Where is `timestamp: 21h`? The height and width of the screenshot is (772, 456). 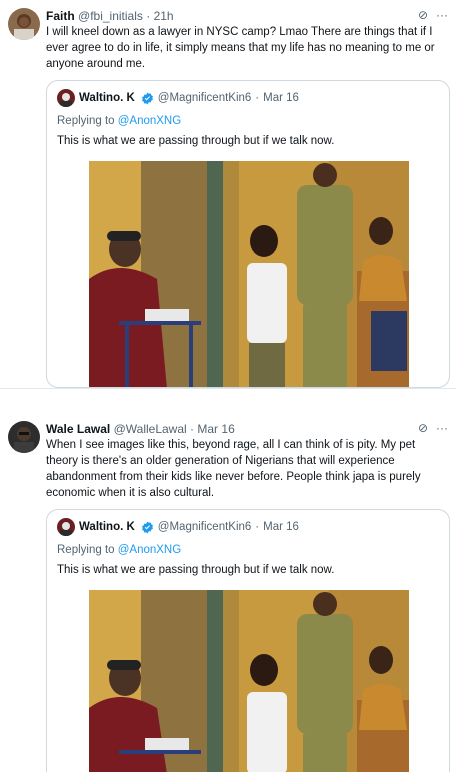 timestamp: 21h is located at coordinates (164, 16).